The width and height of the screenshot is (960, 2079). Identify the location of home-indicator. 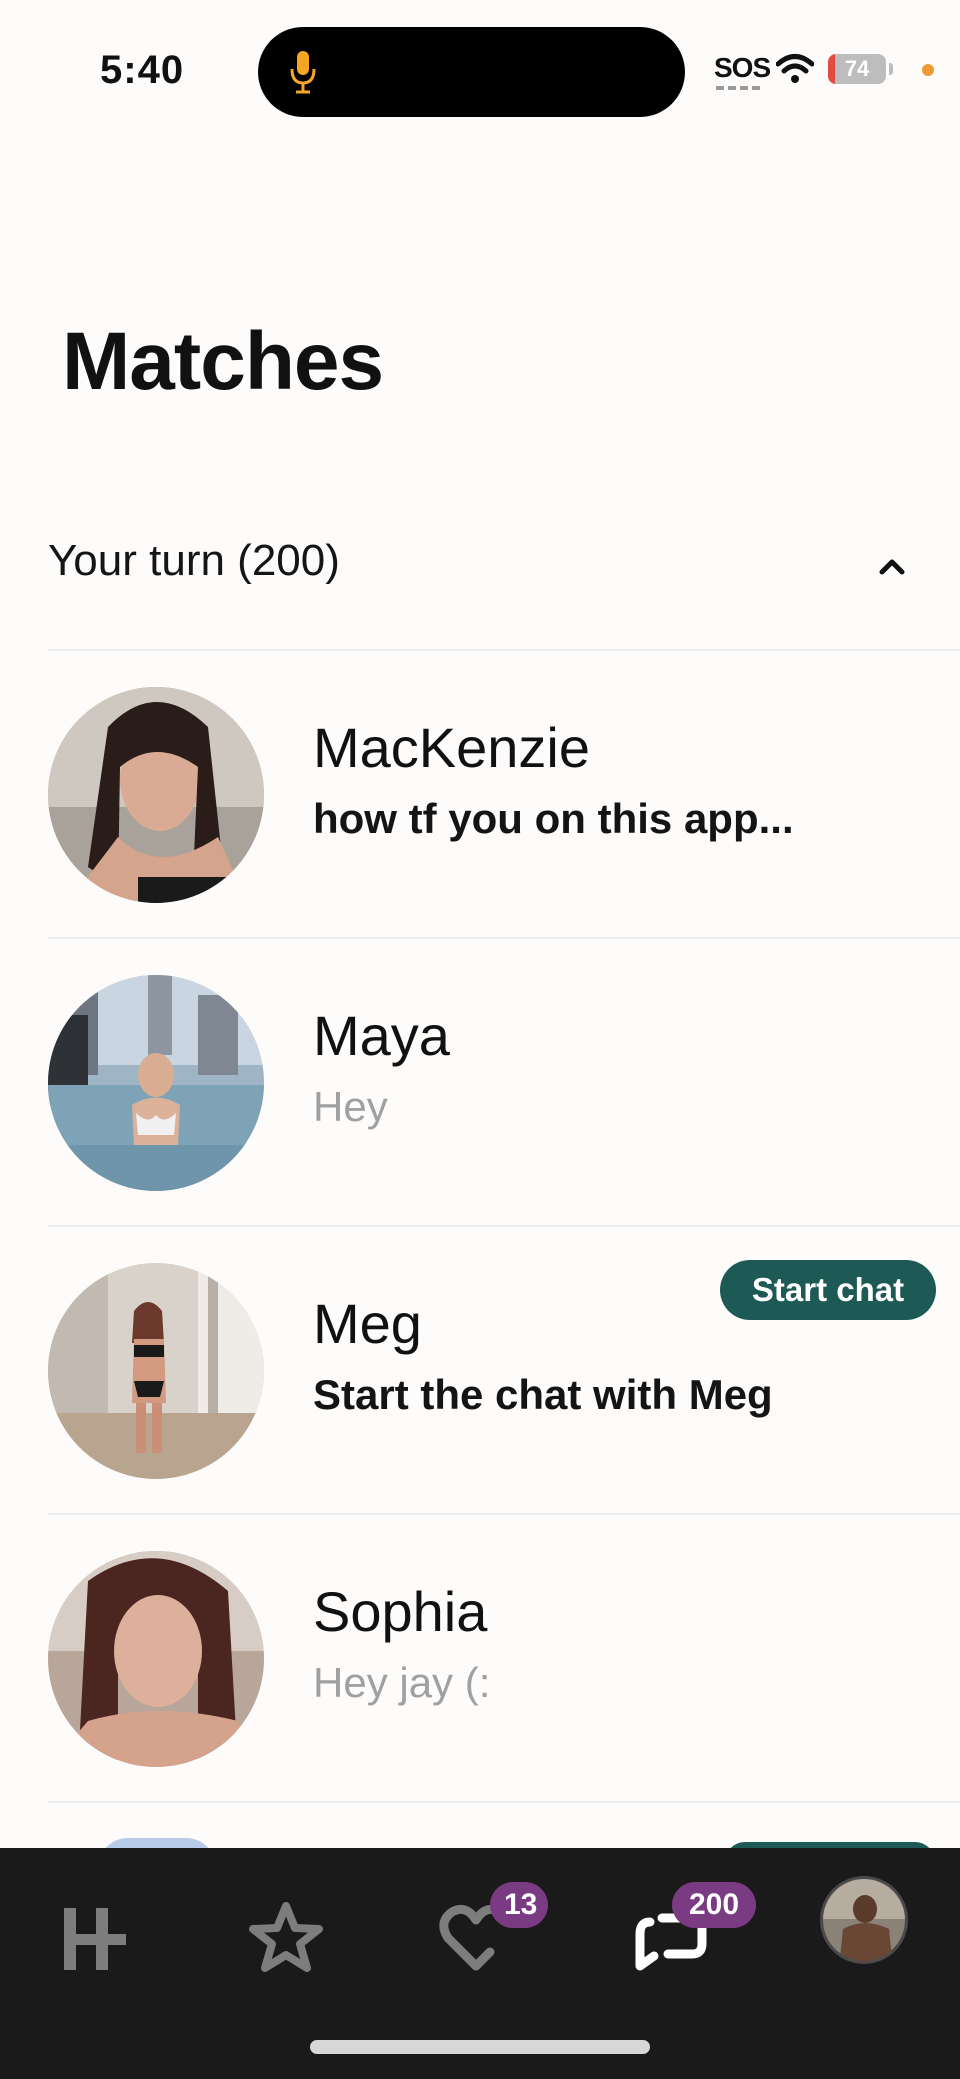
(480, 2047).